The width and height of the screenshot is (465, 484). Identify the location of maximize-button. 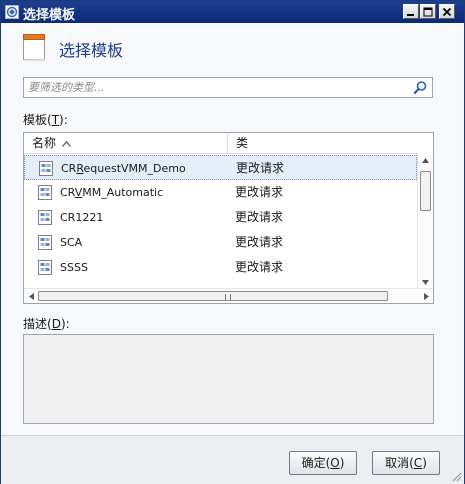
(428, 11).